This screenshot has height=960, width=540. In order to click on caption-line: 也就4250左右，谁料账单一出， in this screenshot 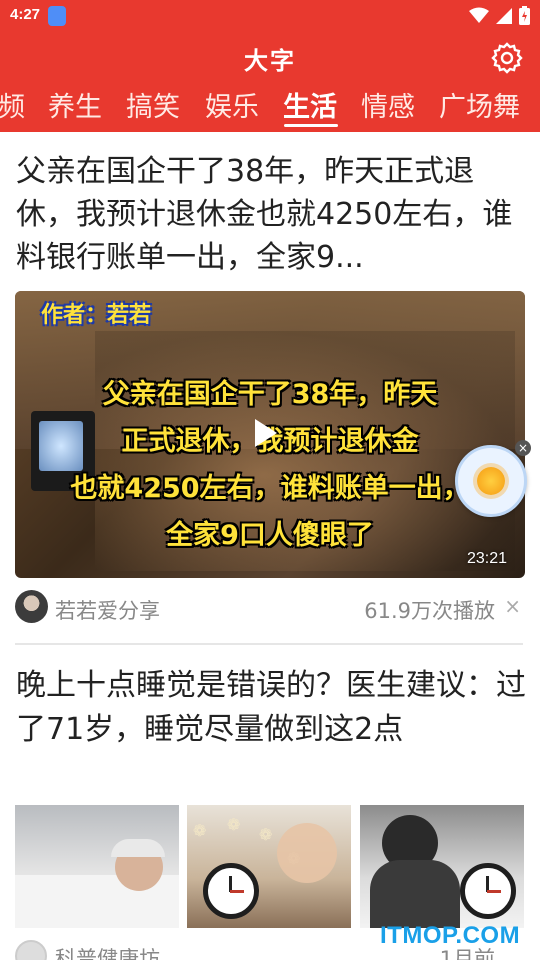, I will do `click(270, 488)`.